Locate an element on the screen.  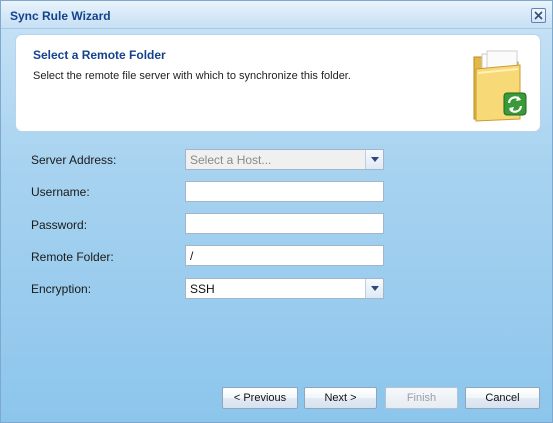
title-bar: Sync Rule Wizard is located at coordinates (276, 15).